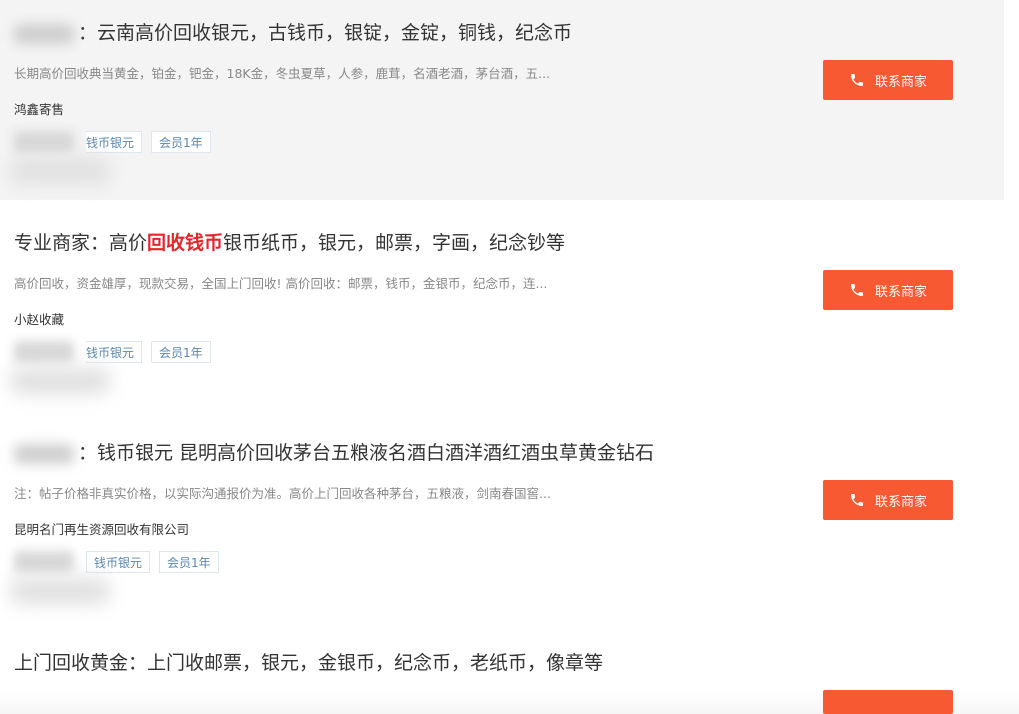 This screenshot has width=1019, height=714. I want to click on contact-merchant-button-partial, so click(888, 702).